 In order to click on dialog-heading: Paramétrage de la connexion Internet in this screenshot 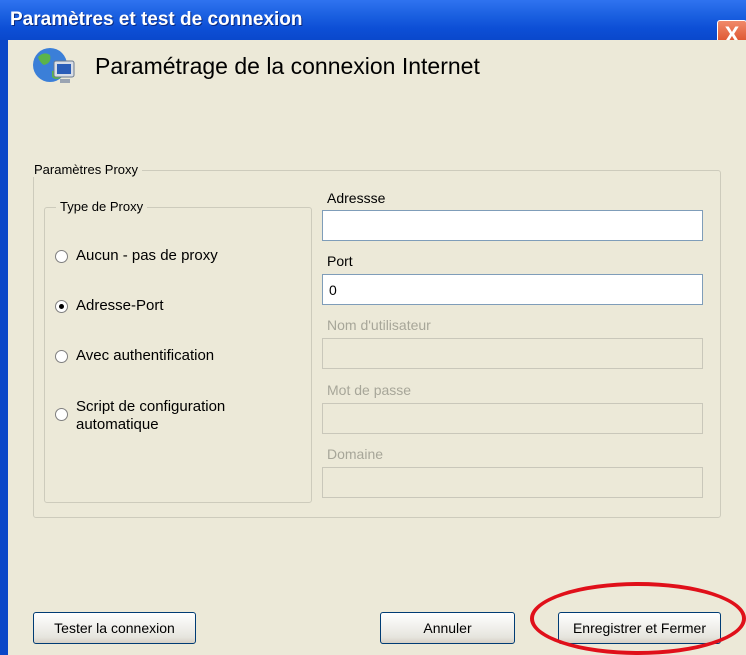, I will do `click(287, 66)`.